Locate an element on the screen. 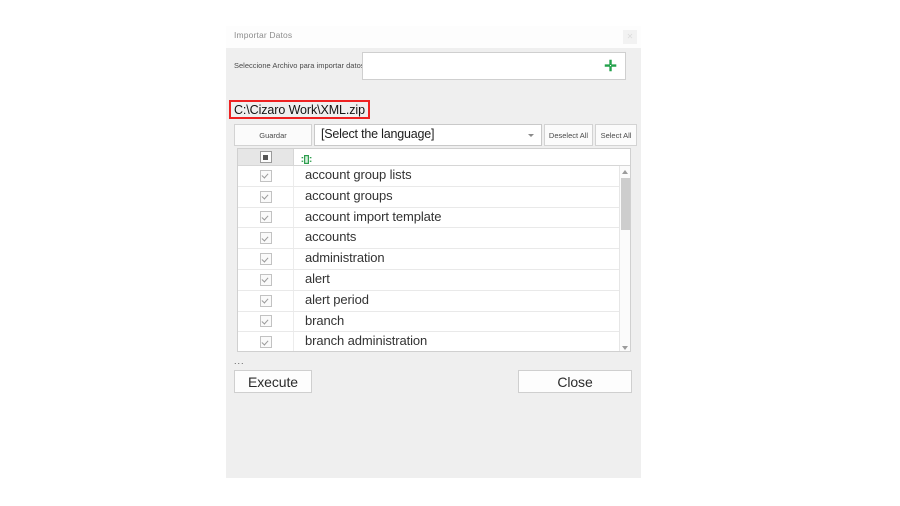 The image size is (900, 506). row-label: account groups is located at coordinates (349, 195).